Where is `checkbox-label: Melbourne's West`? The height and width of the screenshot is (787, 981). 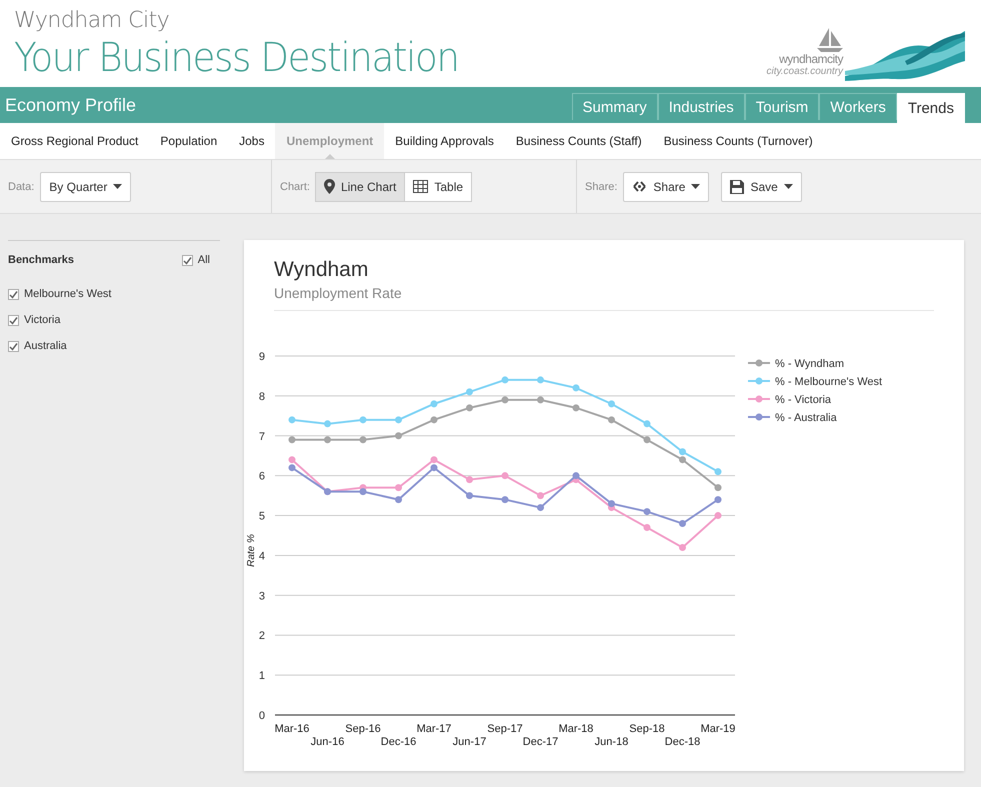
checkbox-label: Melbourne's West is located at coordinates (68, 294).